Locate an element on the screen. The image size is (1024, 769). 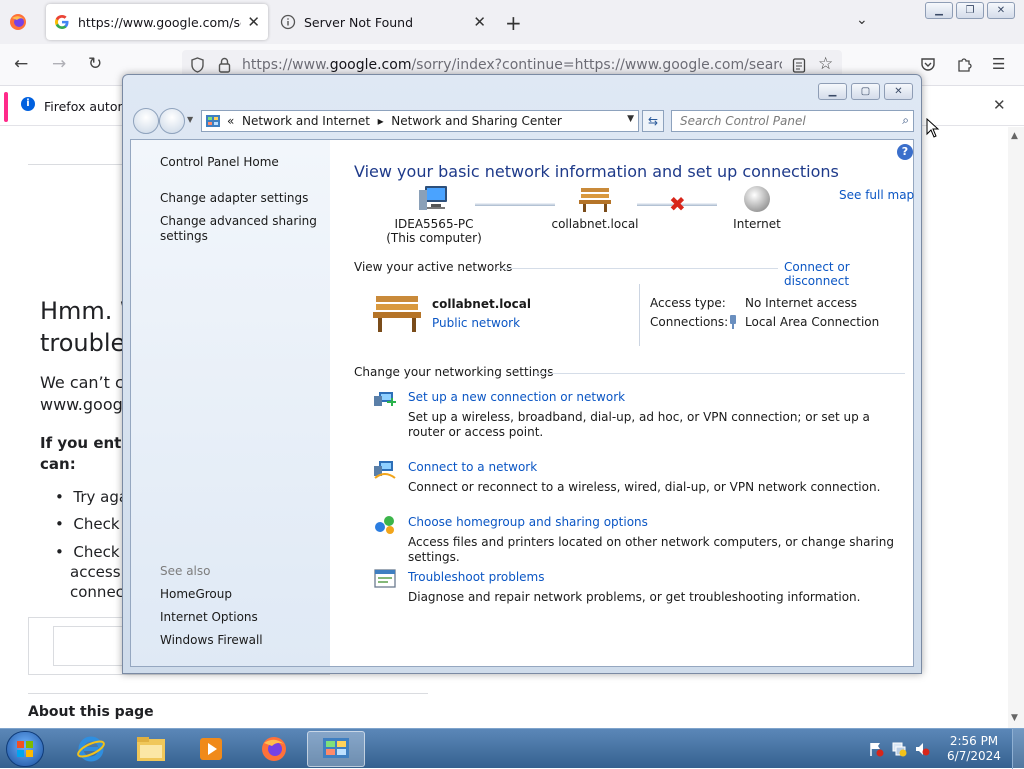
clock-date: 6/7/2024 is located at coordinates (974, 756).